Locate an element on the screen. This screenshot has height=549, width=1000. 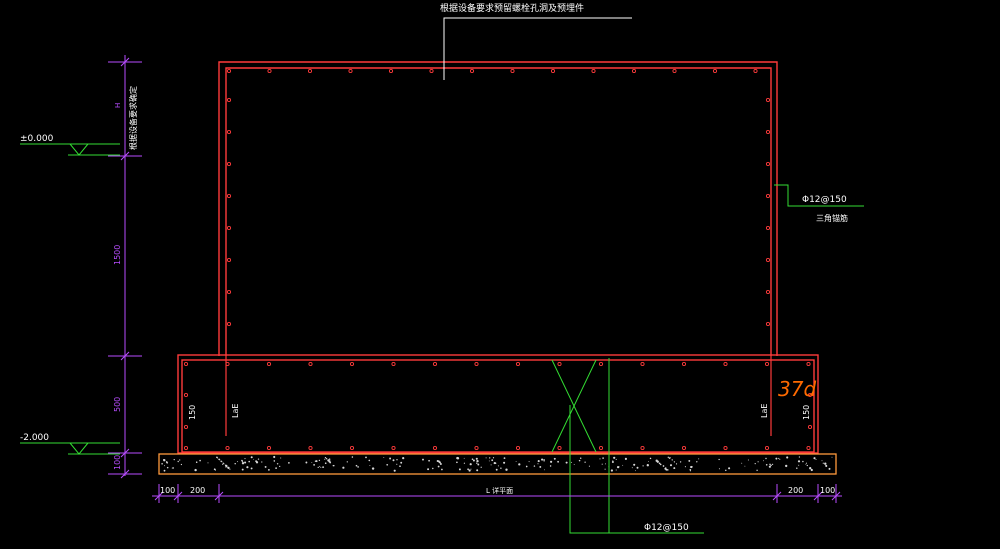
level-bottom: -2.000 is located at coordinates (34, 438).